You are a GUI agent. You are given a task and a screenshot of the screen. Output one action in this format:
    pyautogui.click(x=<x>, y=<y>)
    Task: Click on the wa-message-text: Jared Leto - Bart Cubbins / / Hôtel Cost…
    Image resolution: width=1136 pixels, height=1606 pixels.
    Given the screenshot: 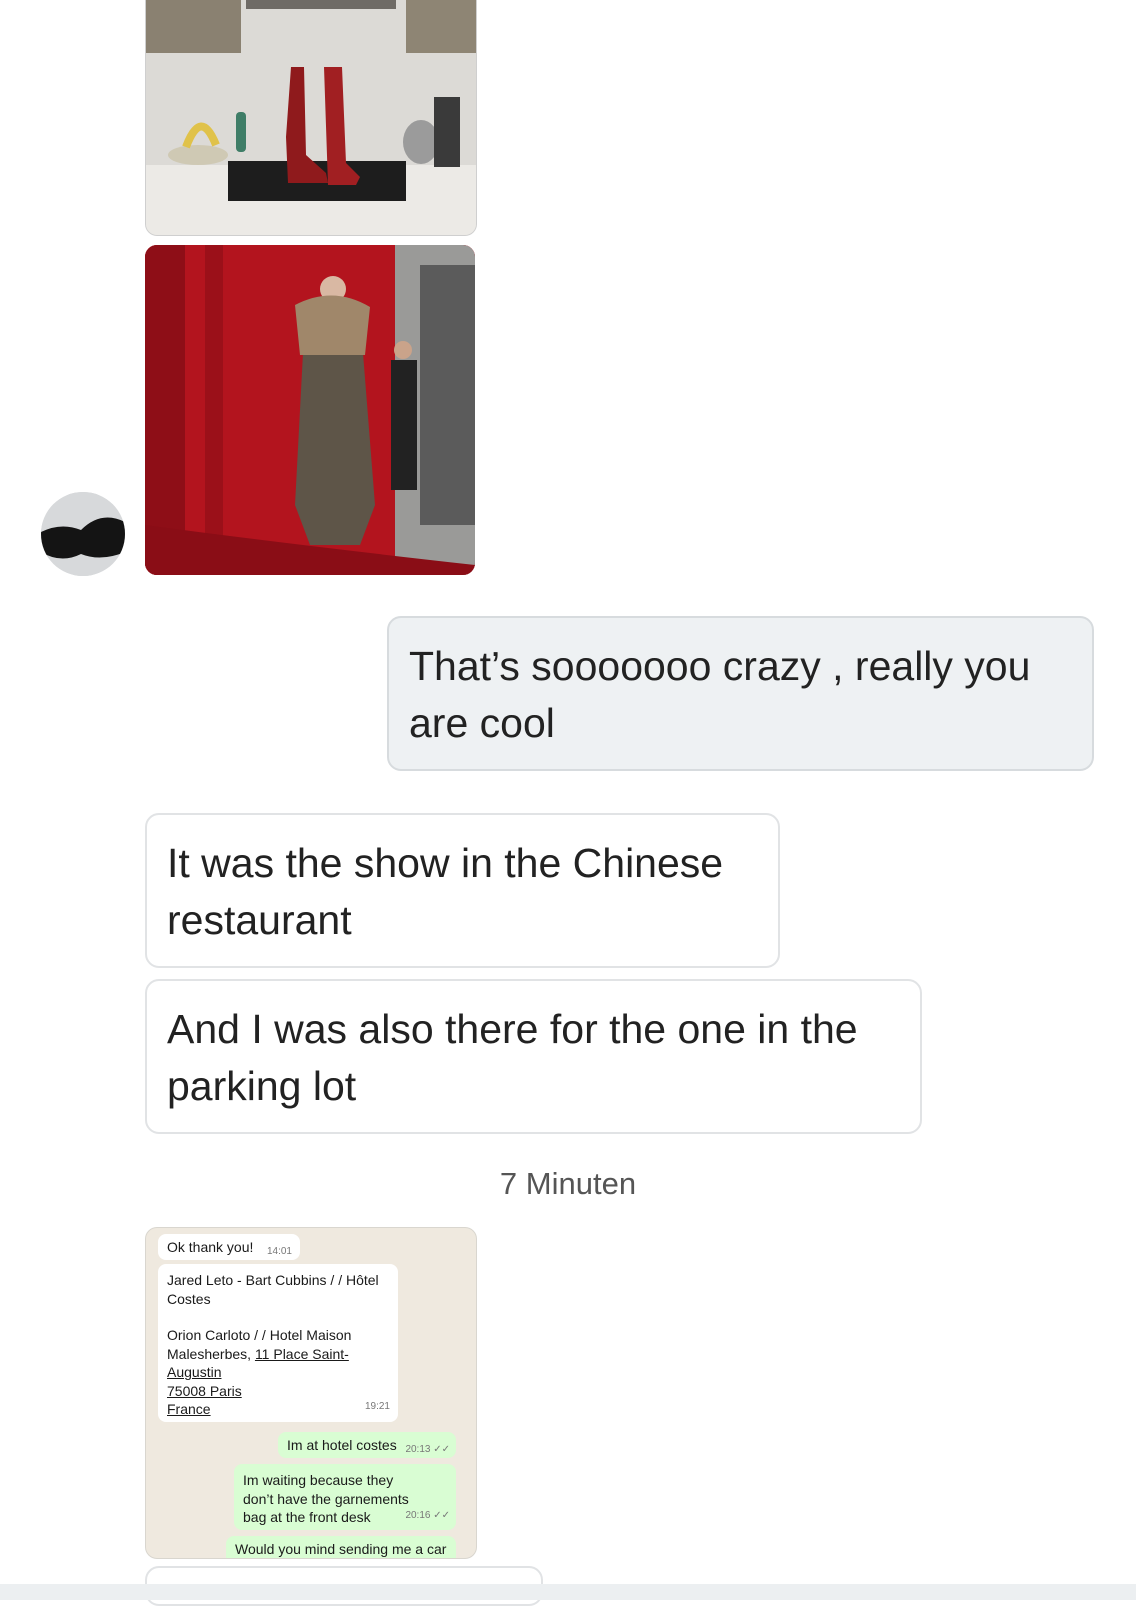 What is the action you would take?
    pyautogui.click(x=273, y=1289)
    